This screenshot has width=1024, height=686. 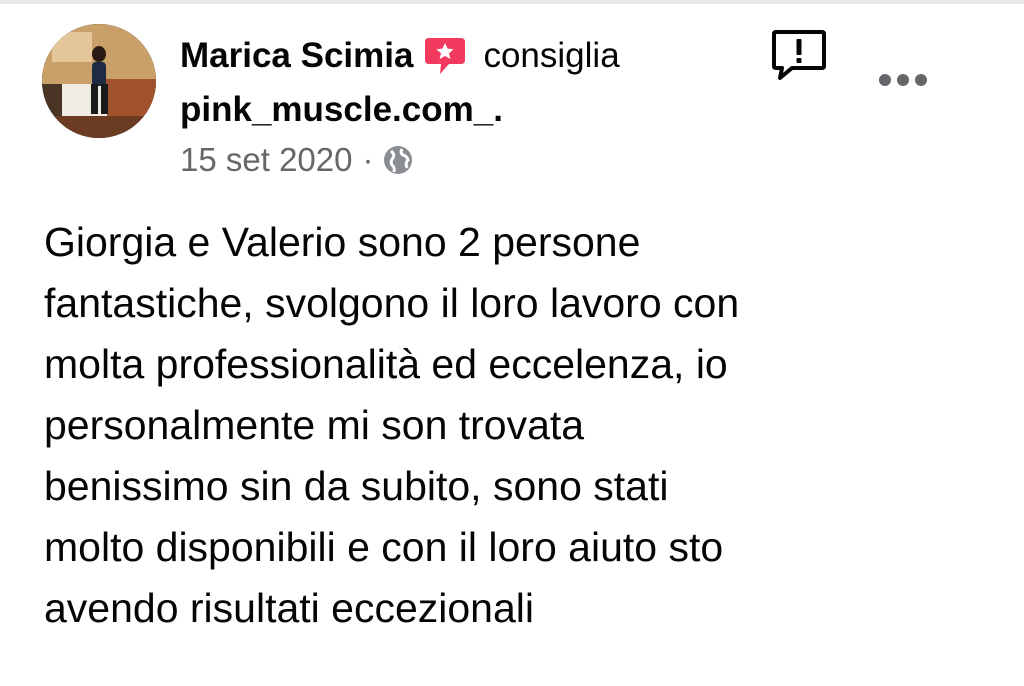 I want to click on author-avatar, so click(x=99, y=81).